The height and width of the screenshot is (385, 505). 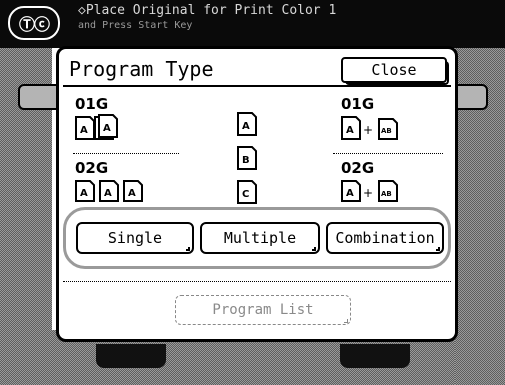 I want to click on combination-02g-pages-icon: A + AB, so click(x=369, y=191).